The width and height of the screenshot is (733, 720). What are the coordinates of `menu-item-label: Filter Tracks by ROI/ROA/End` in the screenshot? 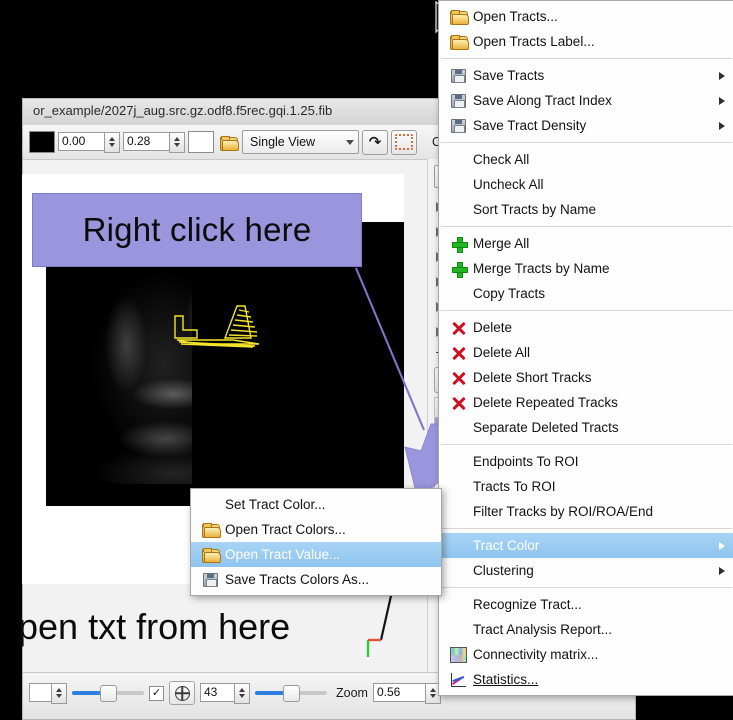 It's located at (563, 511).